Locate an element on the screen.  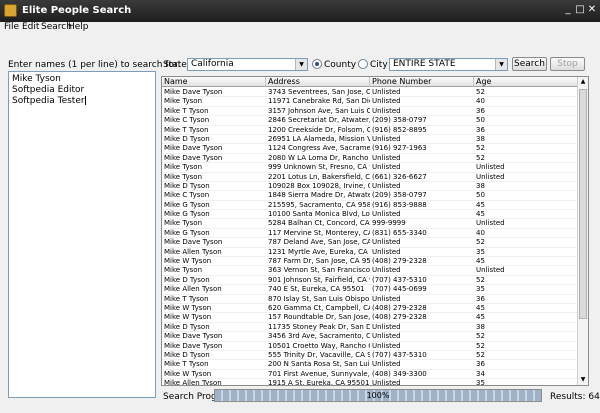
scroll-down-icon: ▼ is located at coordinates (583, 380).